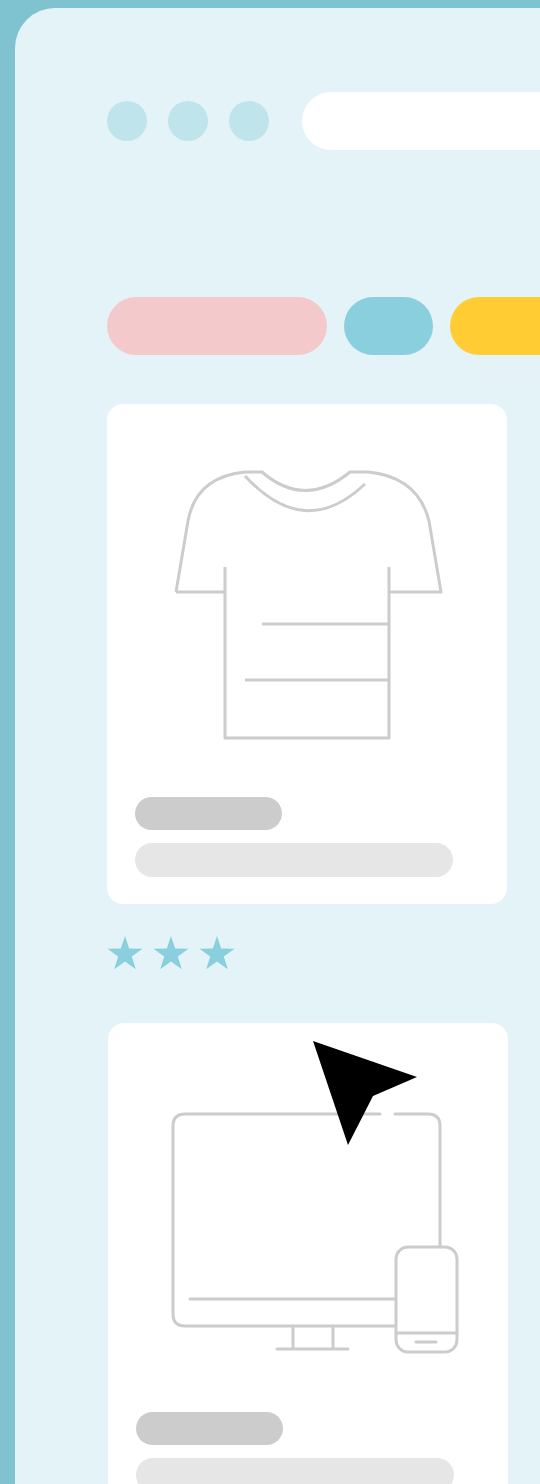 This screenshot has width=540, height=1484. I want to click on cursor-icon, so click(365, 1093).